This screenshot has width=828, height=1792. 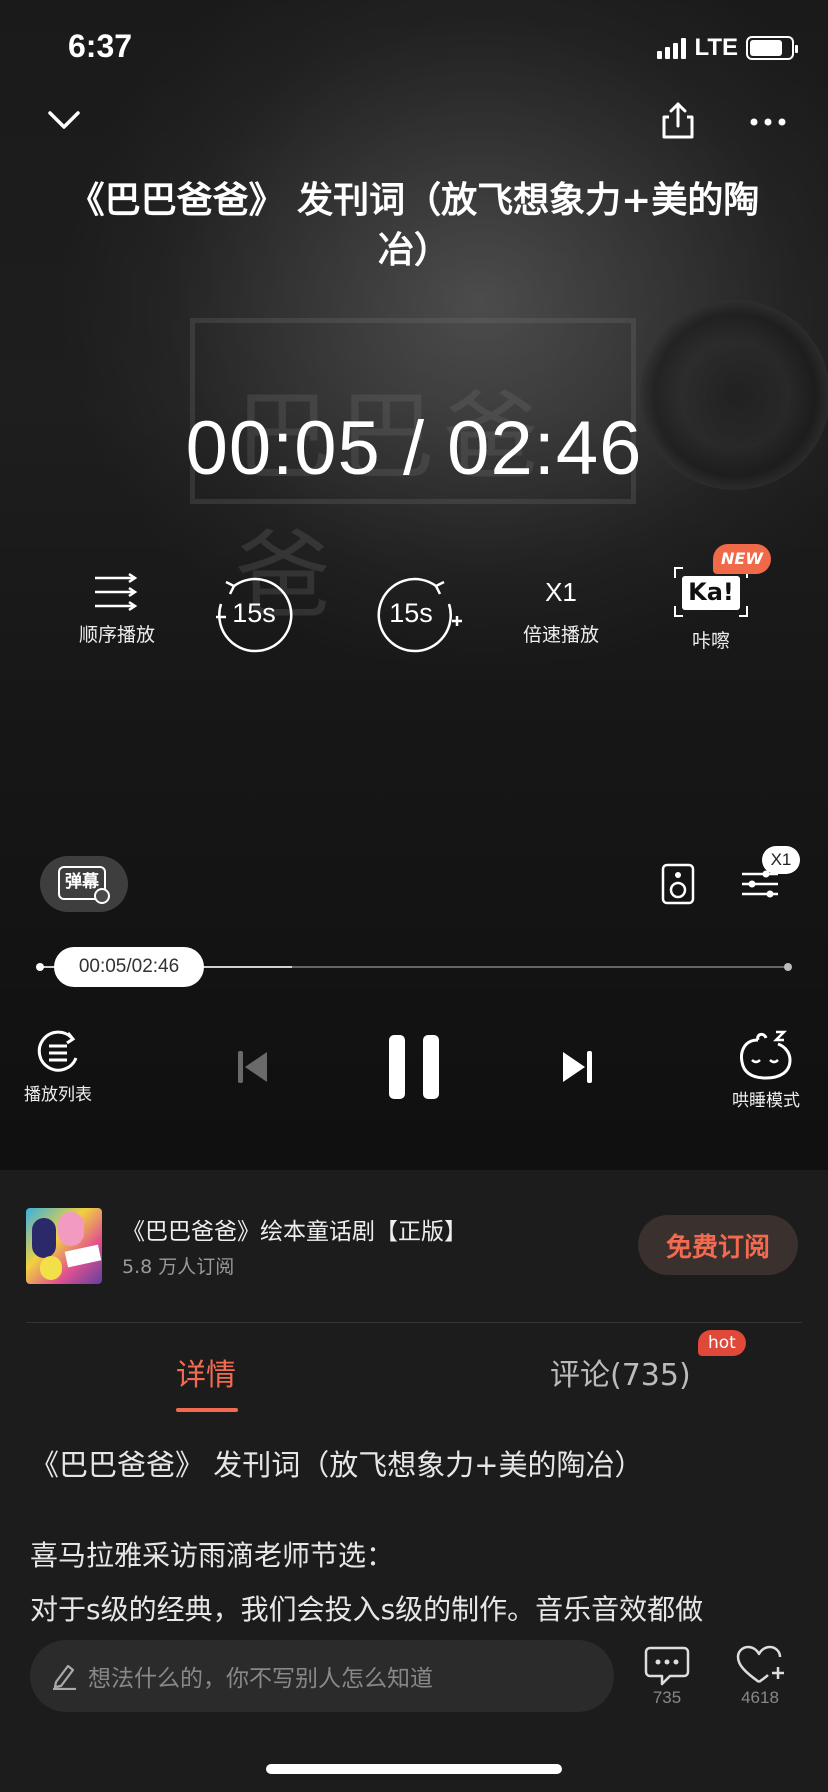 What do you see at coordinates (64, 120) in the screenshot?
I see `chevron-down-icon` at bounding box center [64, 120].